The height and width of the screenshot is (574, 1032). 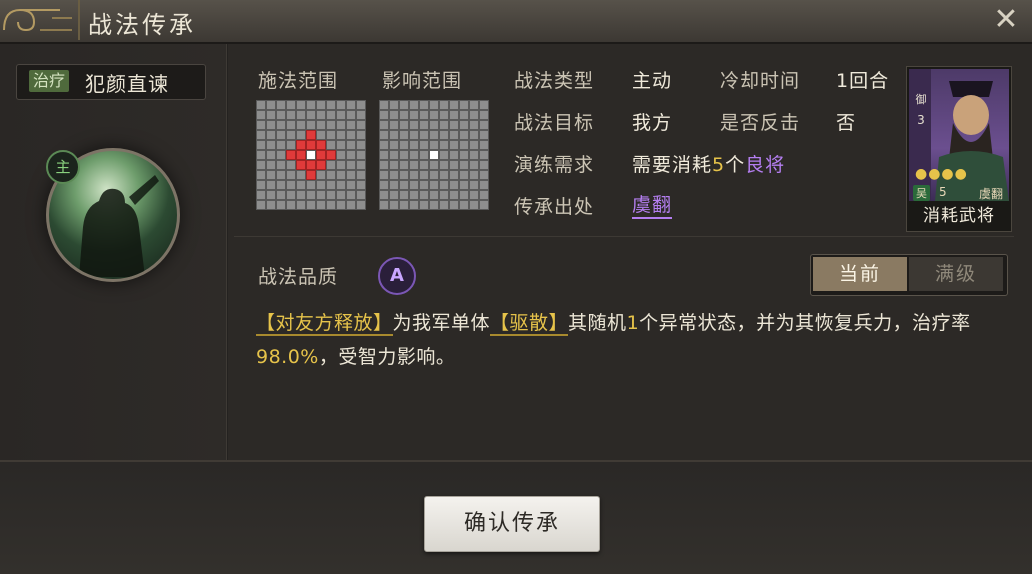 What do you see at coordinates (127, 84) in the screenshot?
I see `skill-name: 犯颜直谏` at bounding box center [127, 84].